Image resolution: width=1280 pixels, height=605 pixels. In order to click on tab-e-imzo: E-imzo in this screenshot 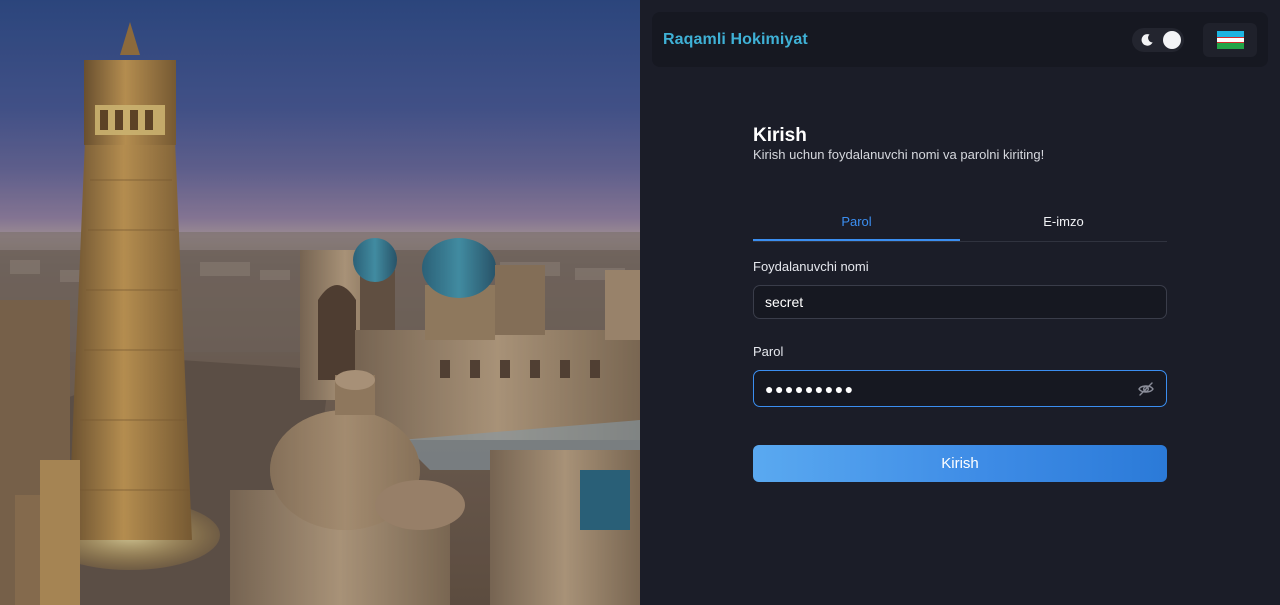, I will do `click(1063, 225)`.